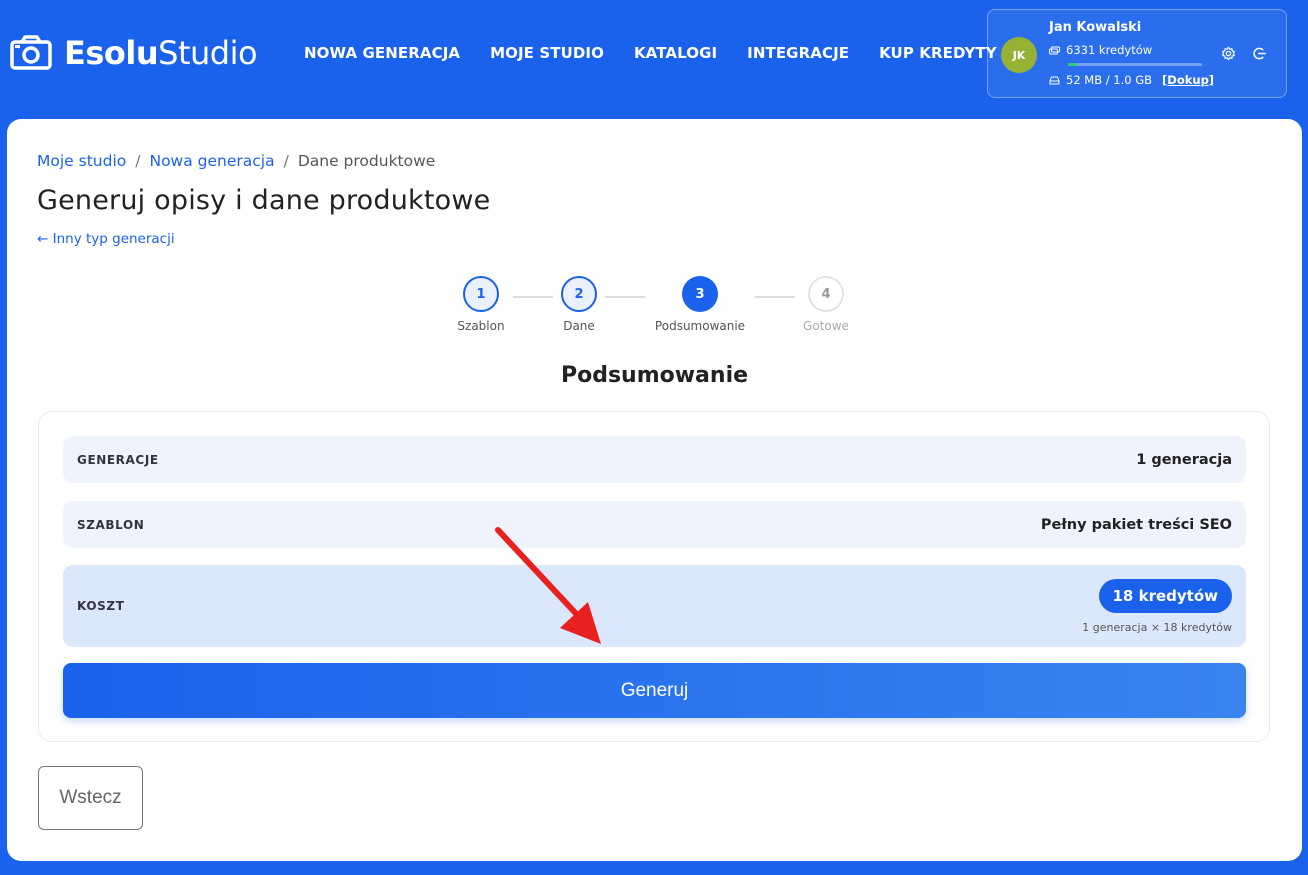  Describe the element at coordinates (111, 524) in the screenshot. I see `template-label: SZABLON` at that location.